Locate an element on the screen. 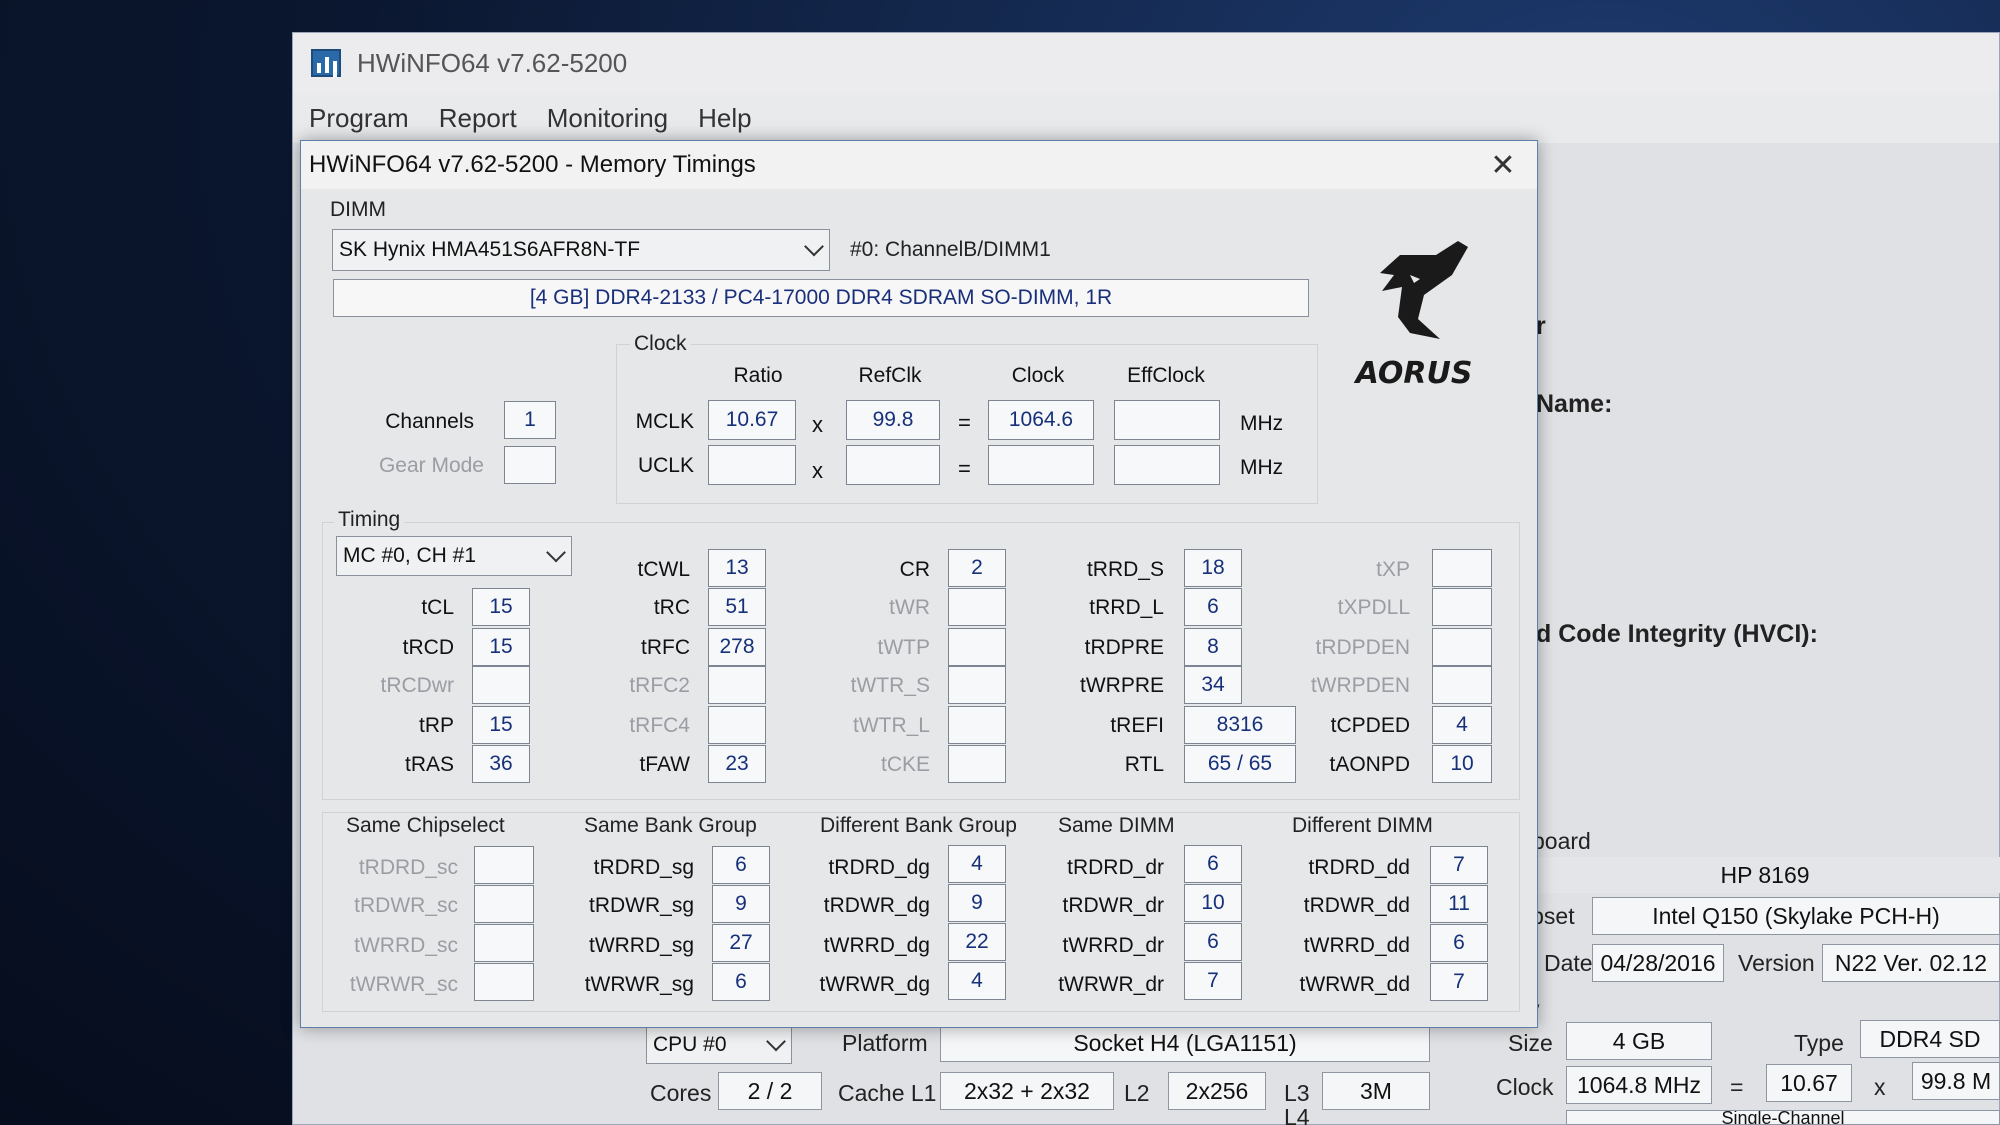 The height and width of the screenshot is (1125, 2000). trfc-value: 278 is located at coordinates (737, 647).